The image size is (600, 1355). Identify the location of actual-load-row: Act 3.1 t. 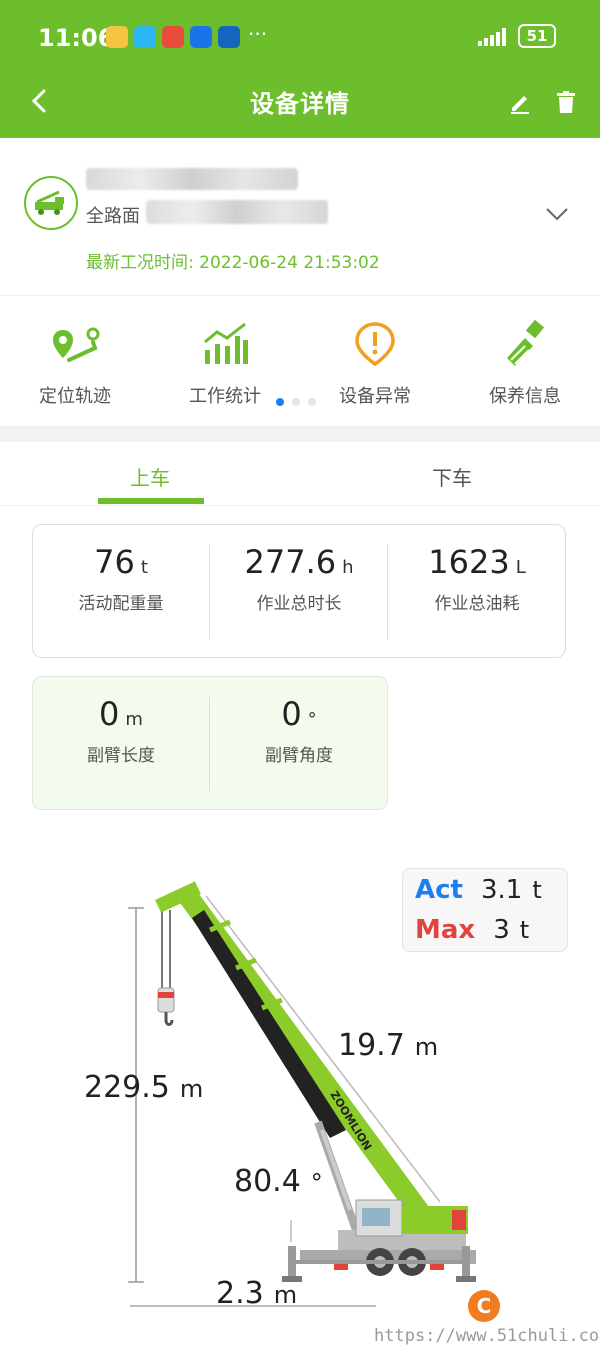
(478, 890).